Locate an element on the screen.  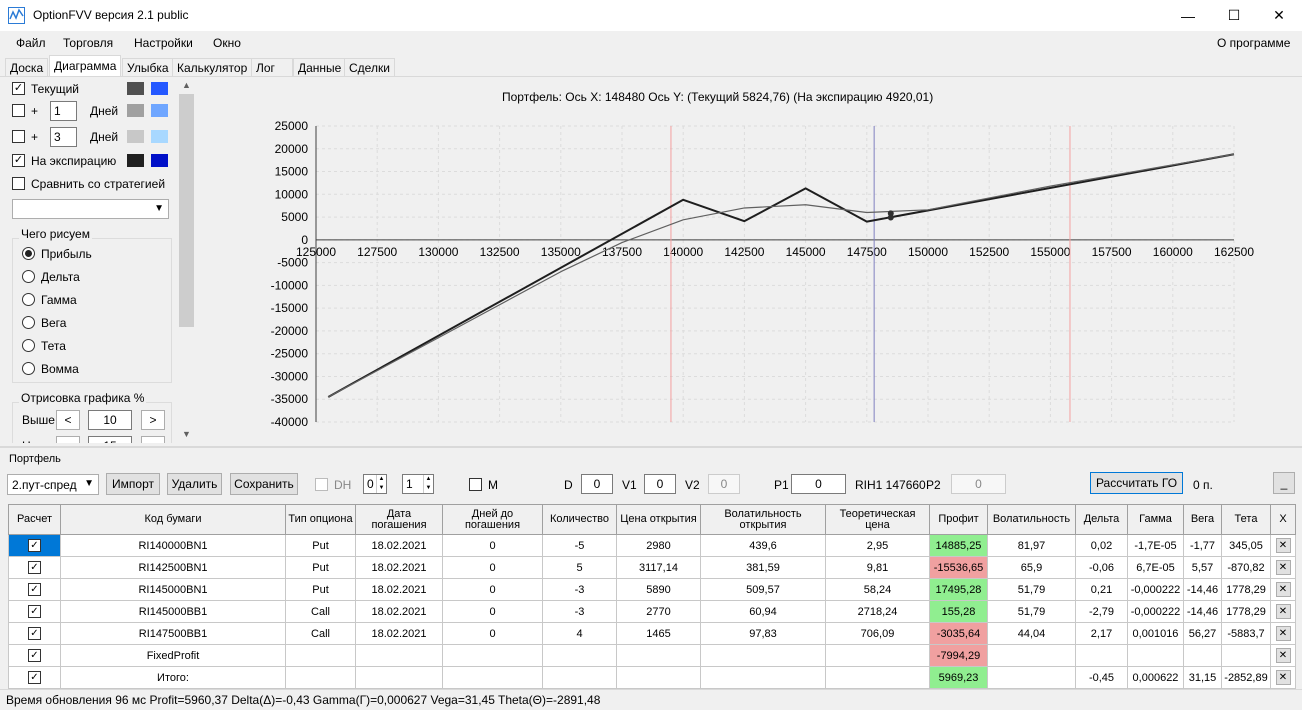
table-cell: 509,57 is located at coordinates (763, 589).